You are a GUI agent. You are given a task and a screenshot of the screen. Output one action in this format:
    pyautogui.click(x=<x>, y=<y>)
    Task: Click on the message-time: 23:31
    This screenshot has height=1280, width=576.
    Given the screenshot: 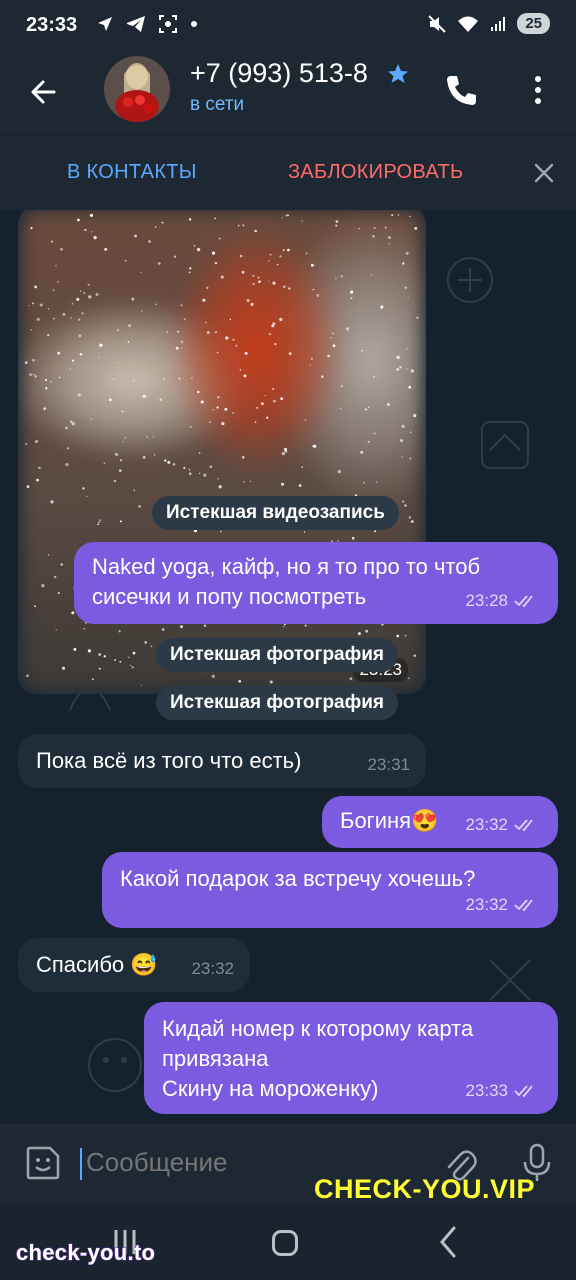 What is the action you would take?
    pyautogui.click(x=388, y=764)
    